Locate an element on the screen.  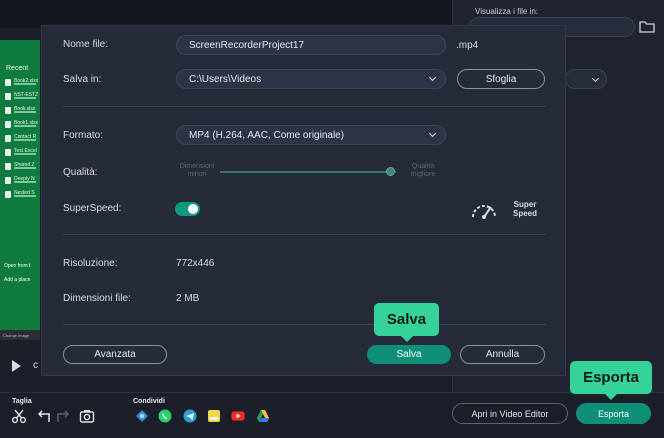
scissors-icon is located at coordinates (19, 416).